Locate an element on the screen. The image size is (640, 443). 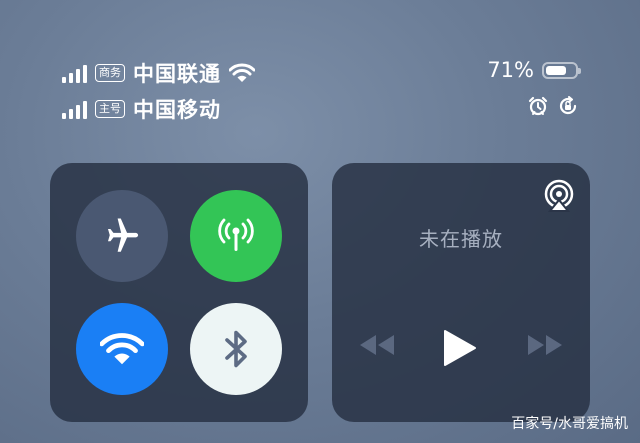
alarm-icon is located at coordinates (538, 106).